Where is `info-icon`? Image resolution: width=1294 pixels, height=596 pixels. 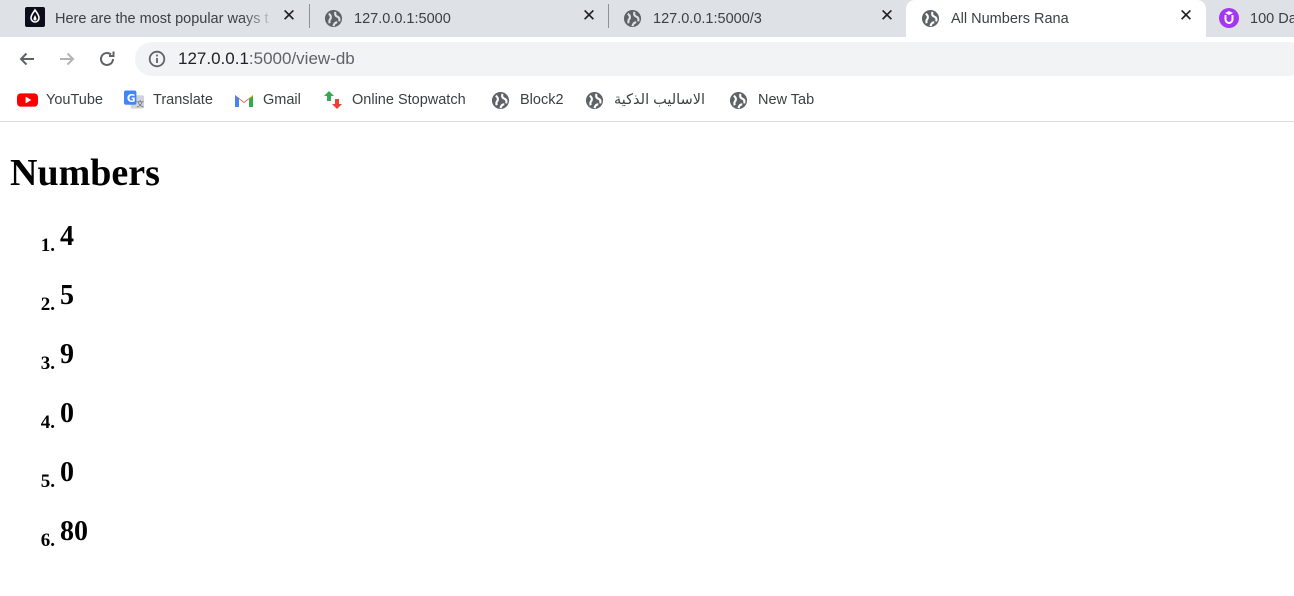
info-icon is located at coordinates (157, 59).